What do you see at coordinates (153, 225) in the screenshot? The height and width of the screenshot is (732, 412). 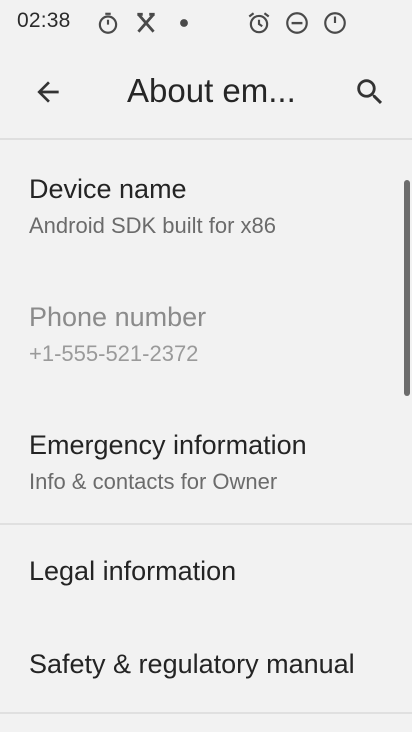 I see `item-subtitle: Android SDK built for x86` at bounding box center [153, 225].